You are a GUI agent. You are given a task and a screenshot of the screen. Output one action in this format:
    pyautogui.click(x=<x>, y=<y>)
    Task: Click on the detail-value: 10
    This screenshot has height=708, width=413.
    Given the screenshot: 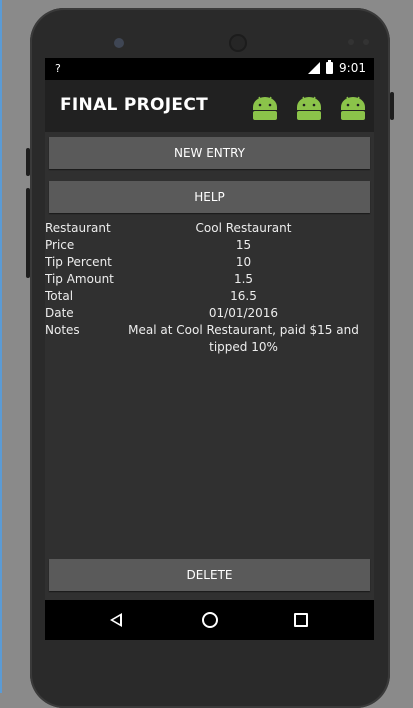 What is the action you would take?
    pyautogui.click(x=243, y=262)
    